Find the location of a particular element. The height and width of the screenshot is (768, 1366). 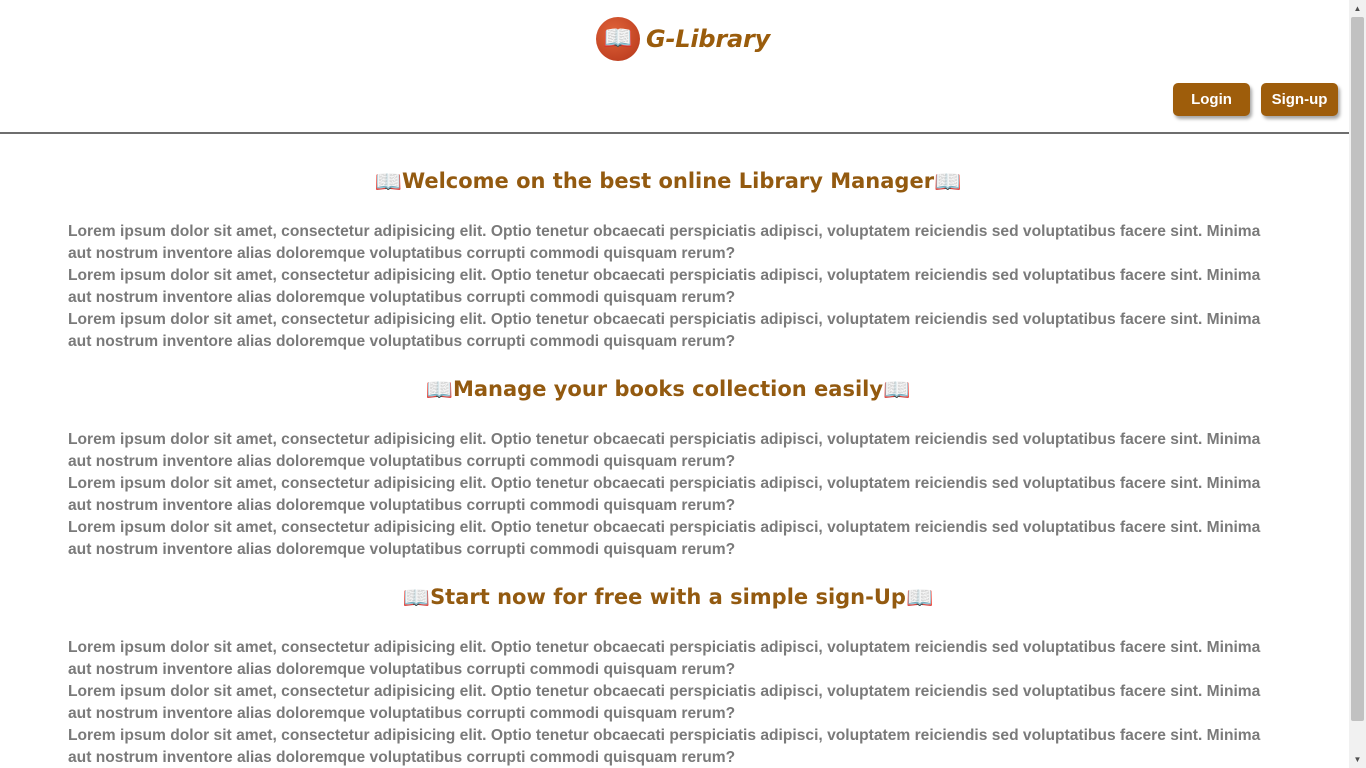

vertical-scrollbar: ▲ ▼ is located at coordinates (1357, 384).